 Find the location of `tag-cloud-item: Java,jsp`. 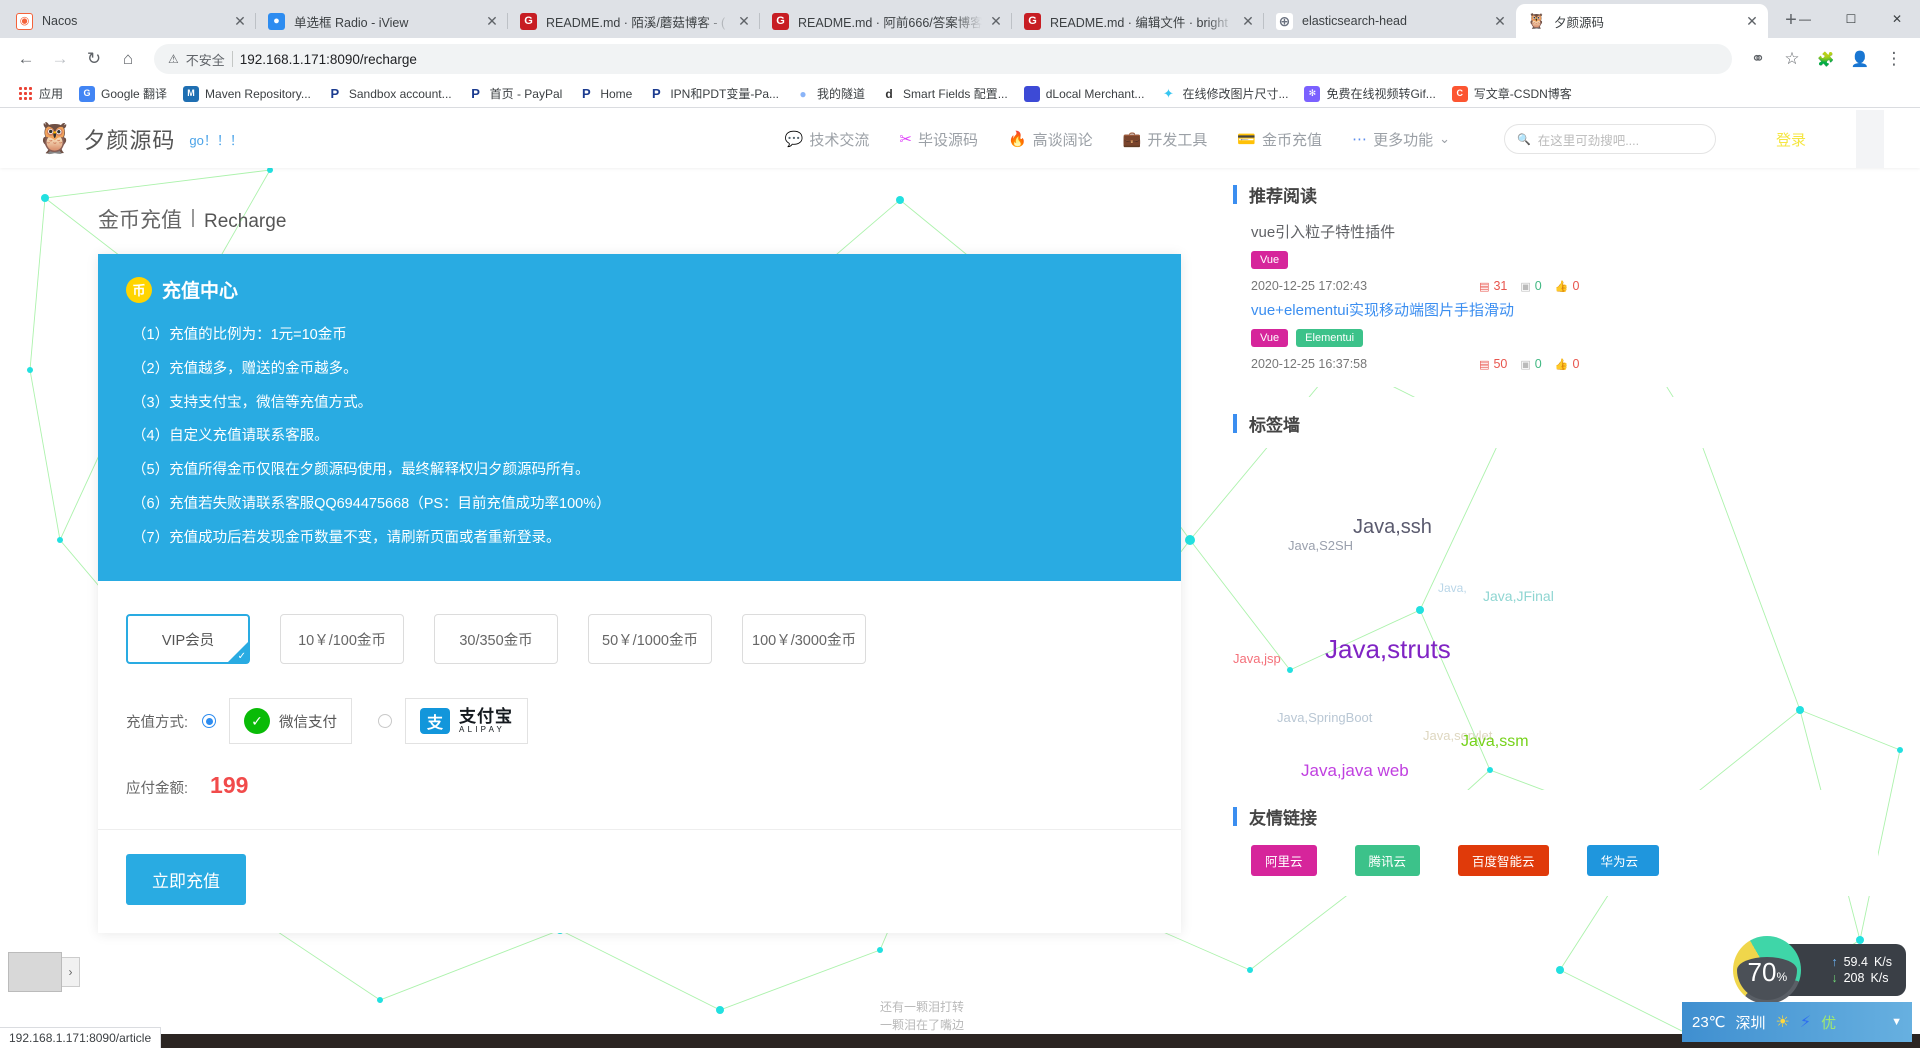

tag-cloud-item: Java,jsp is located at coordinates (1257, 658).